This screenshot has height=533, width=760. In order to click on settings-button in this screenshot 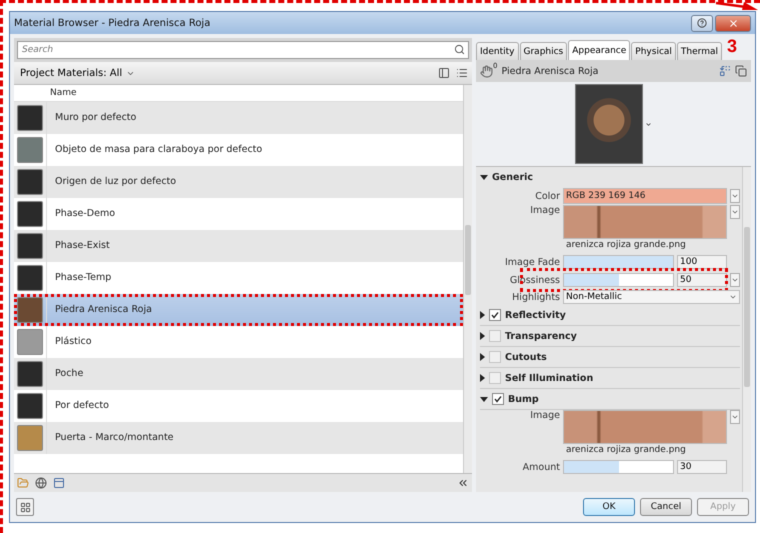, I will do `click(25, 507)`.